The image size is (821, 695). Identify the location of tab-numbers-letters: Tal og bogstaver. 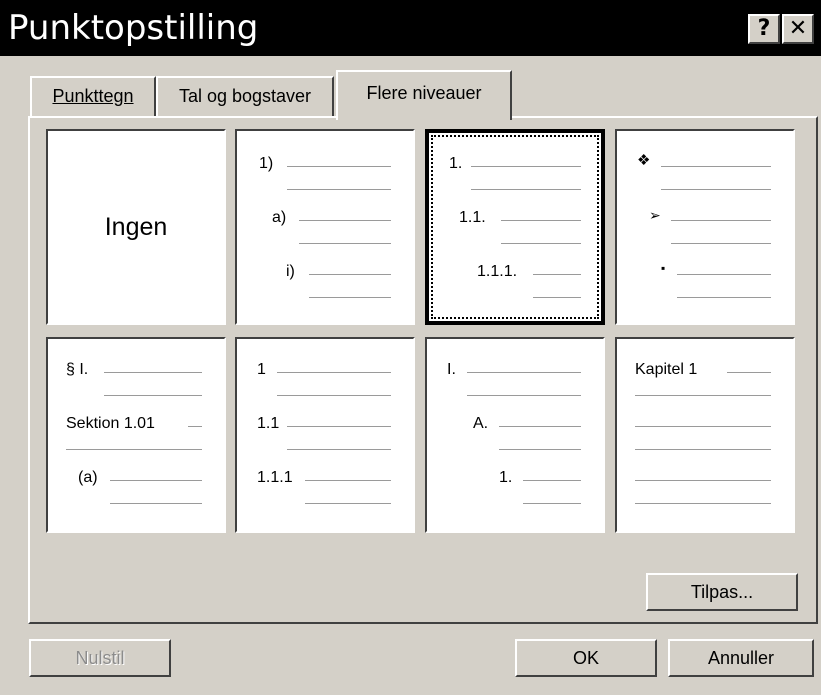
(245, 96).